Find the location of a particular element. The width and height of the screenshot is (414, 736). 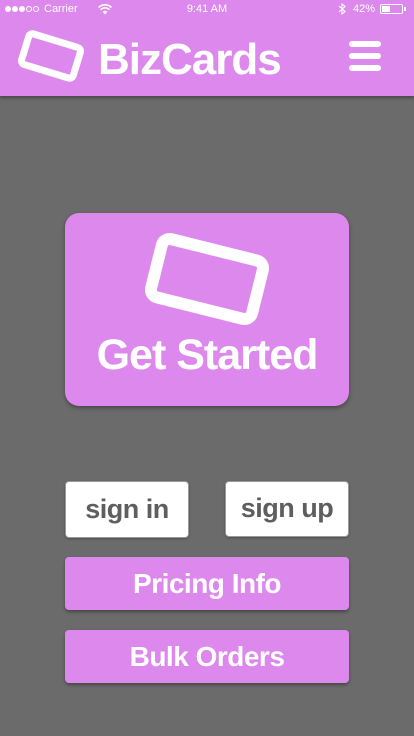

battery-level is located at coordinates (386, 9).